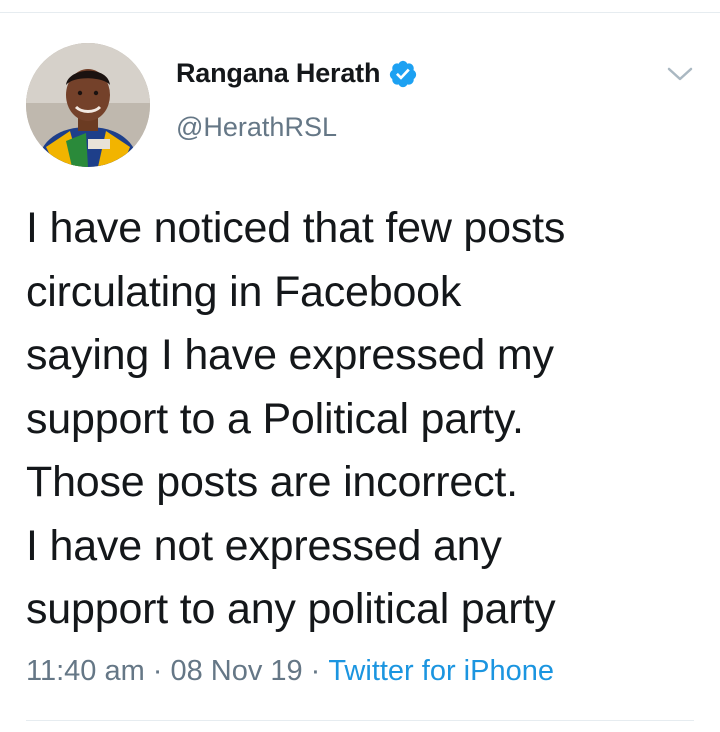  I want to click on profile-photo-icon, so click(88, 105).